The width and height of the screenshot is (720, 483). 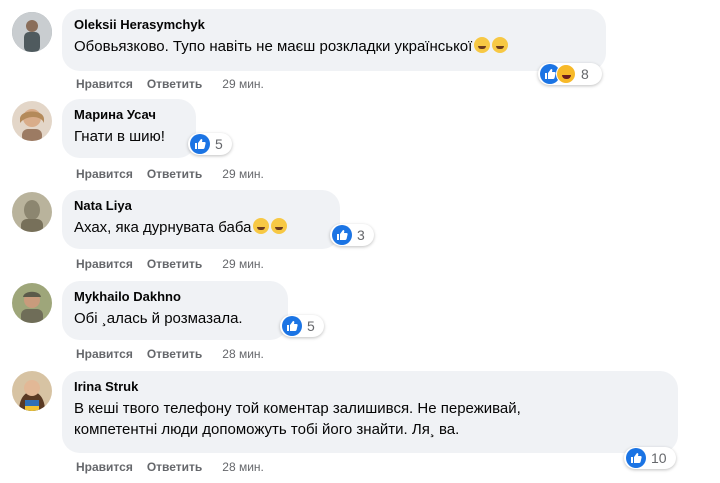 What do you see at coordinates (158, 318) in the screenshot?
I see `comment-text: Обі ¸алась й розмазала.` at bounding box center [158, 318].